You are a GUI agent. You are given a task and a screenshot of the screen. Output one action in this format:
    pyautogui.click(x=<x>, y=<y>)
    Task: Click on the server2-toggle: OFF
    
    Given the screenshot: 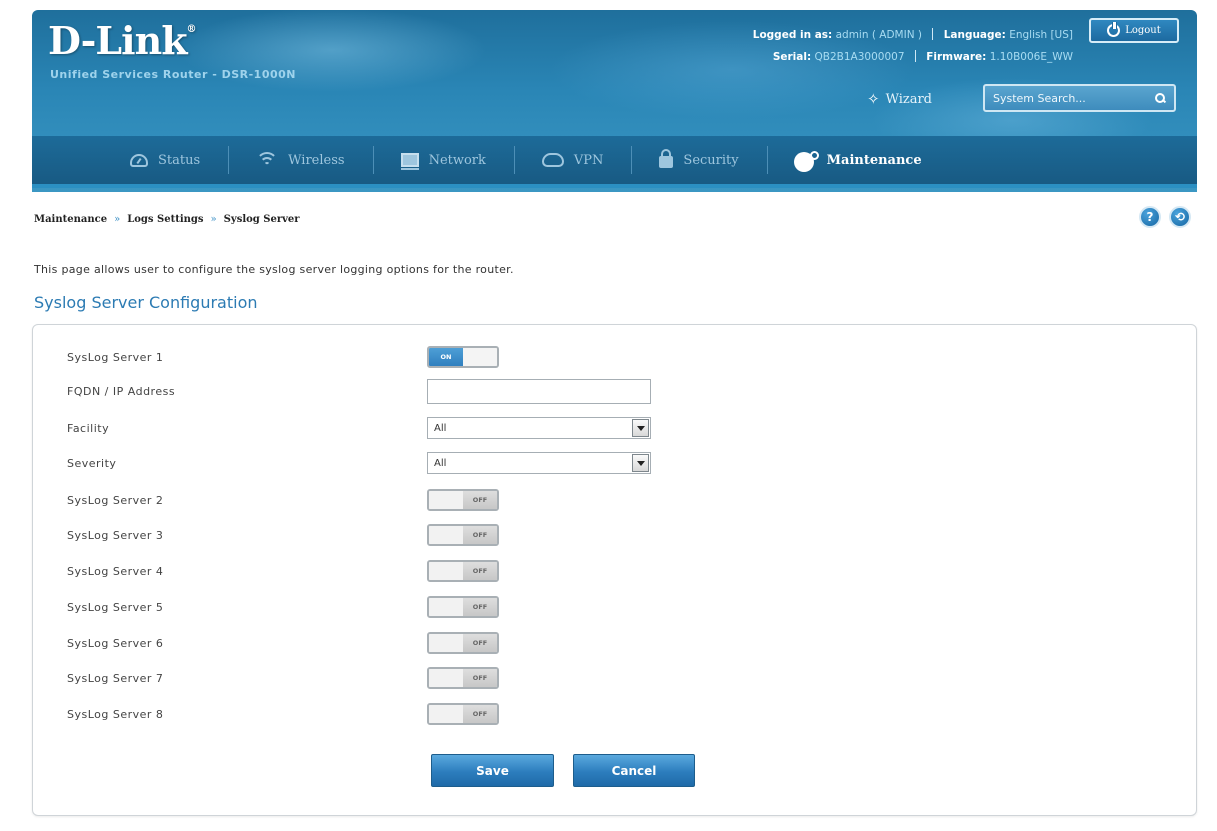 What is the action you would take?
    pyautogui.click(x=463, y=500)
    